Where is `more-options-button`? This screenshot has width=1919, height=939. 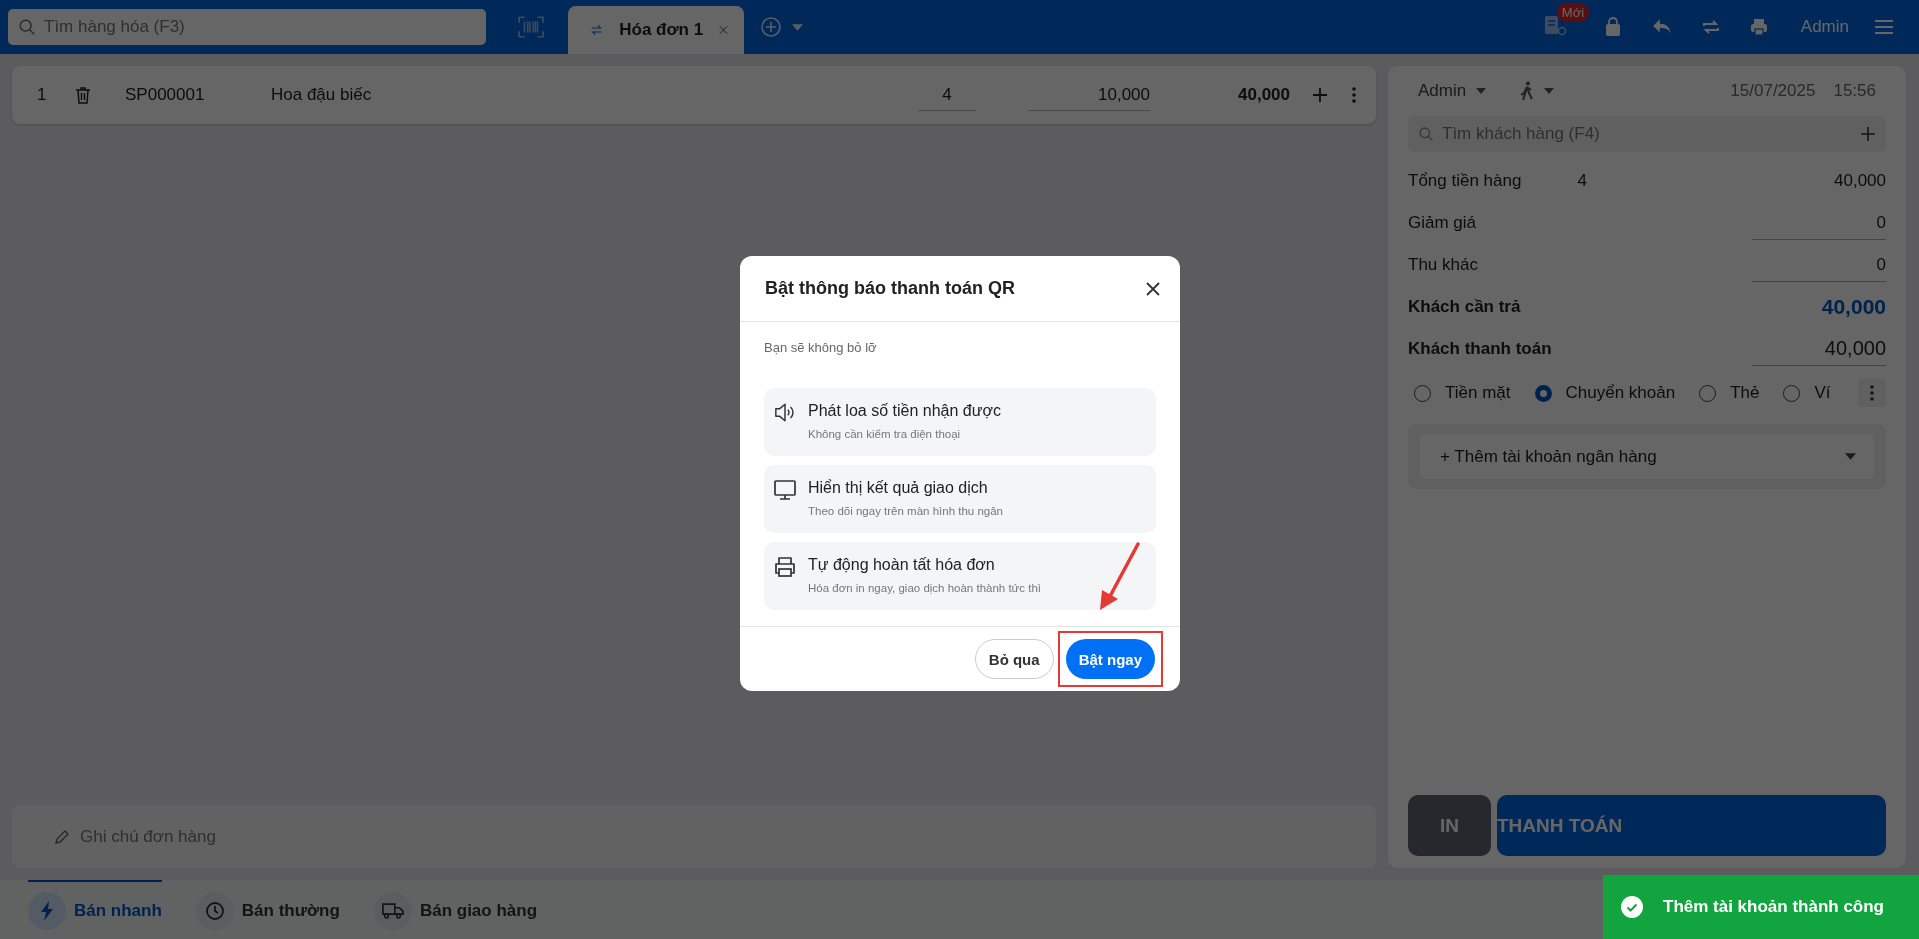
more-options-button is located at coordinates (1872, 393).